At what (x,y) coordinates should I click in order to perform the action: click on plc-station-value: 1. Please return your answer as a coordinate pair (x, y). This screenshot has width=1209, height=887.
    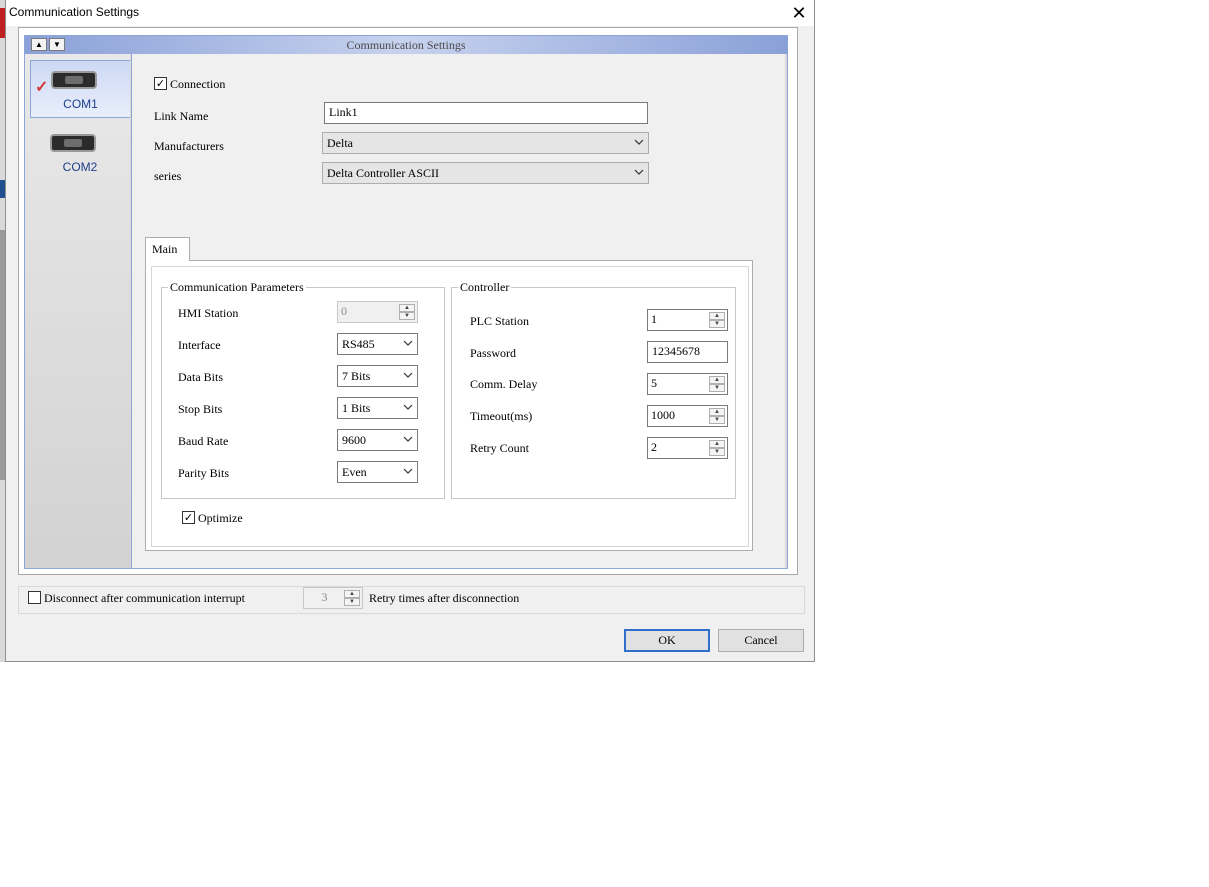
    Looking at the image, I should click on (654, 319).